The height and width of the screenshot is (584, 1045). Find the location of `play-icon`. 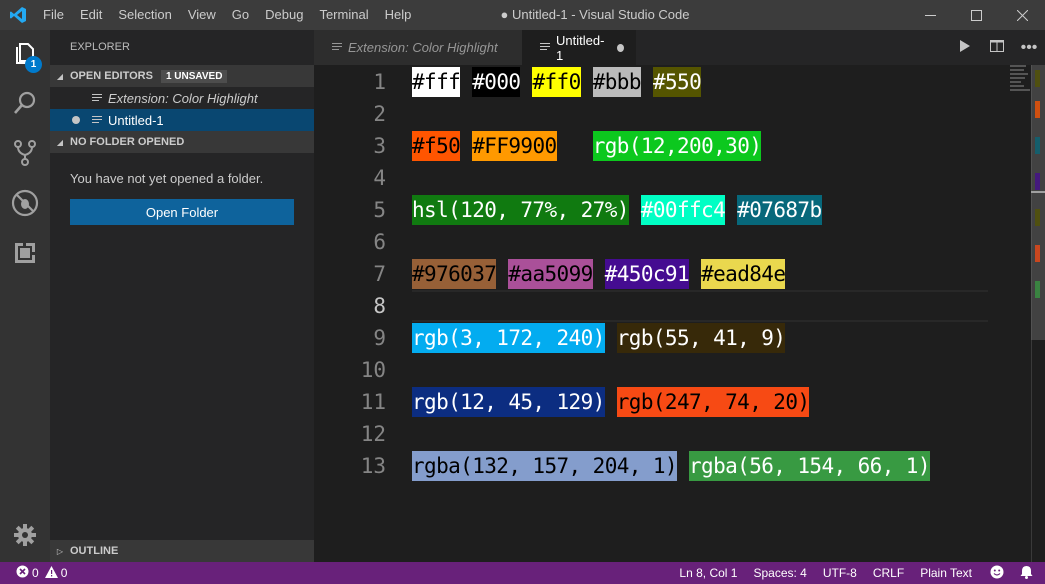

play-icon is located at coordinates (965, 48).